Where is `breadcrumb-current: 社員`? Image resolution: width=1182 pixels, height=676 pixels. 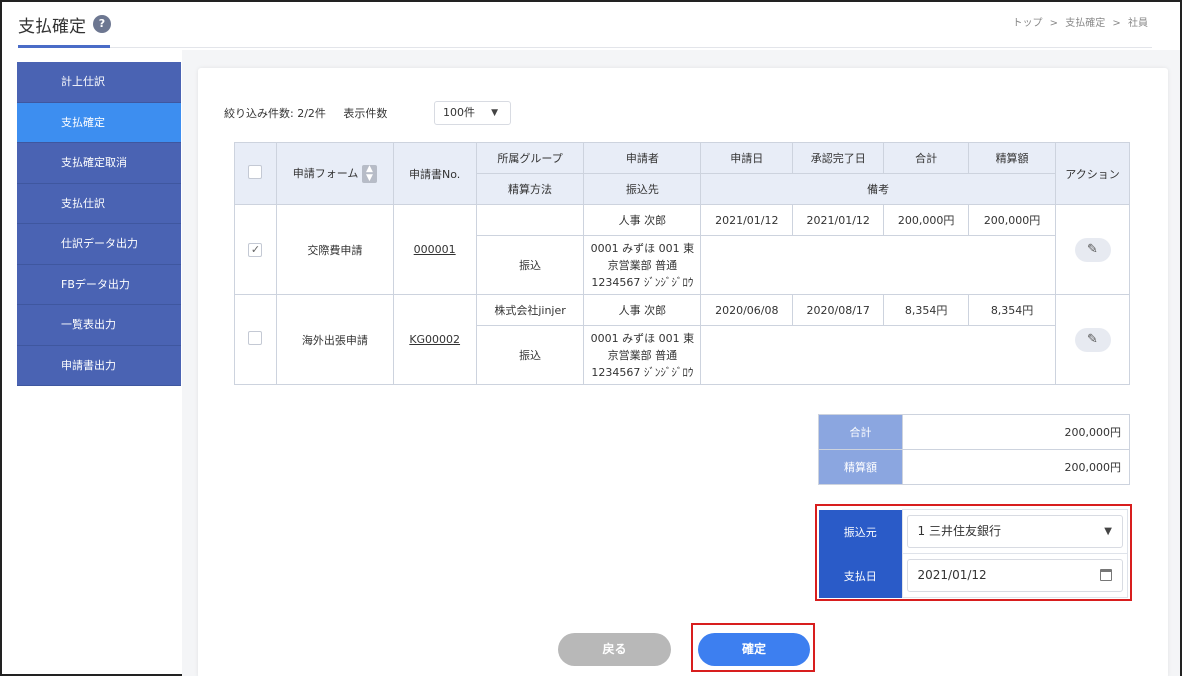
breadcrumb-current: 社員 is located at coordinates (1138, 23).